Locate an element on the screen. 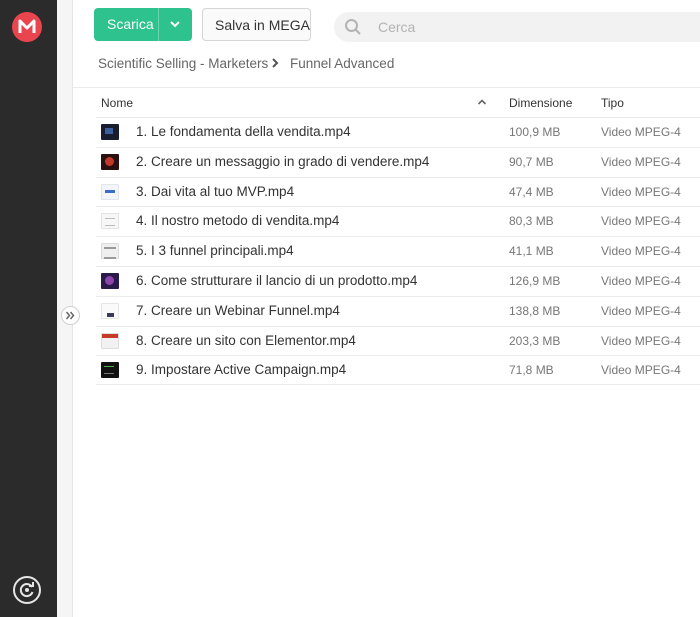 The image size is (700, 617). sort-ascending-icon is located at coordinates (482, 102).